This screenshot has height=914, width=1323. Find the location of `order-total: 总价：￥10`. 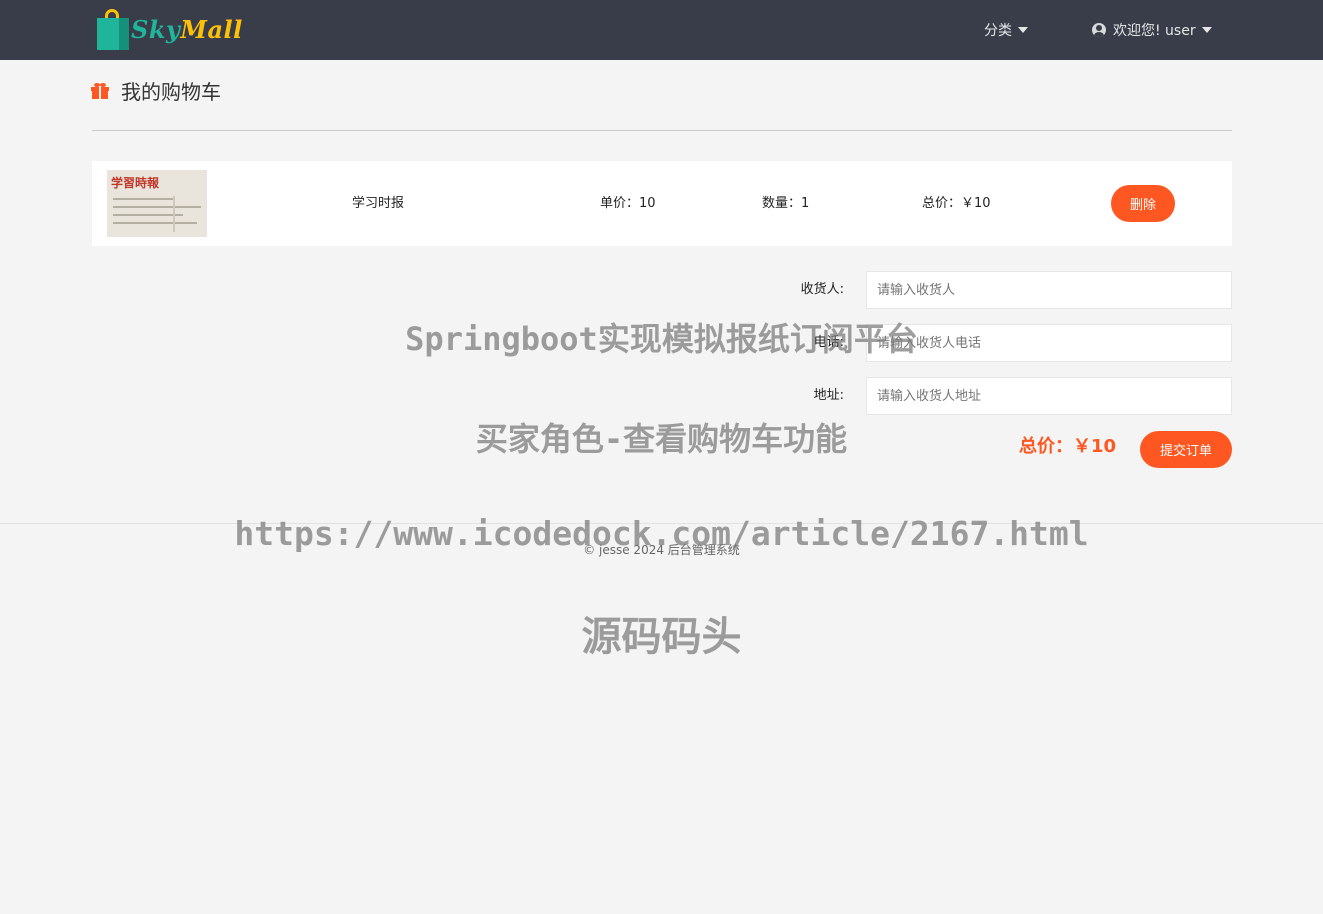

order-total: 总价：￥10 is located at coordinates (1068, 446).